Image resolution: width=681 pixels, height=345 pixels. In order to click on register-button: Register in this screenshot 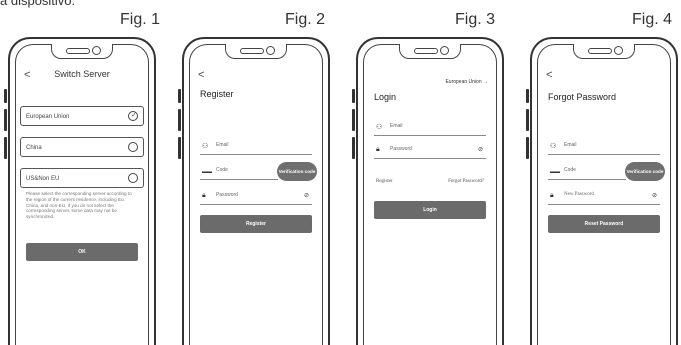, I will do `click(256, 224)`.